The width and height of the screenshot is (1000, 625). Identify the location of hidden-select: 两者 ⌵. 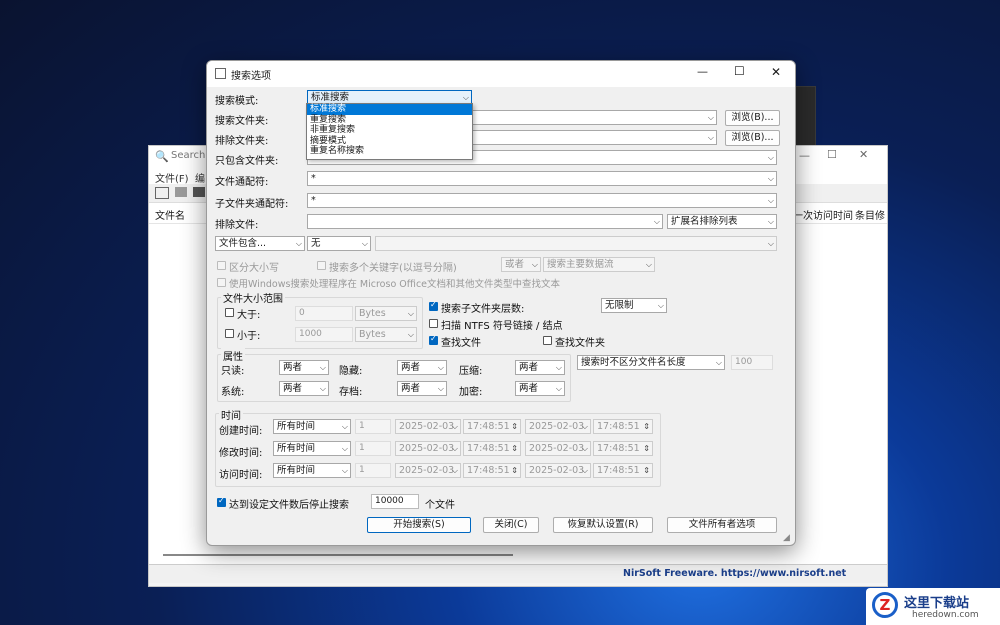
(422, 367).